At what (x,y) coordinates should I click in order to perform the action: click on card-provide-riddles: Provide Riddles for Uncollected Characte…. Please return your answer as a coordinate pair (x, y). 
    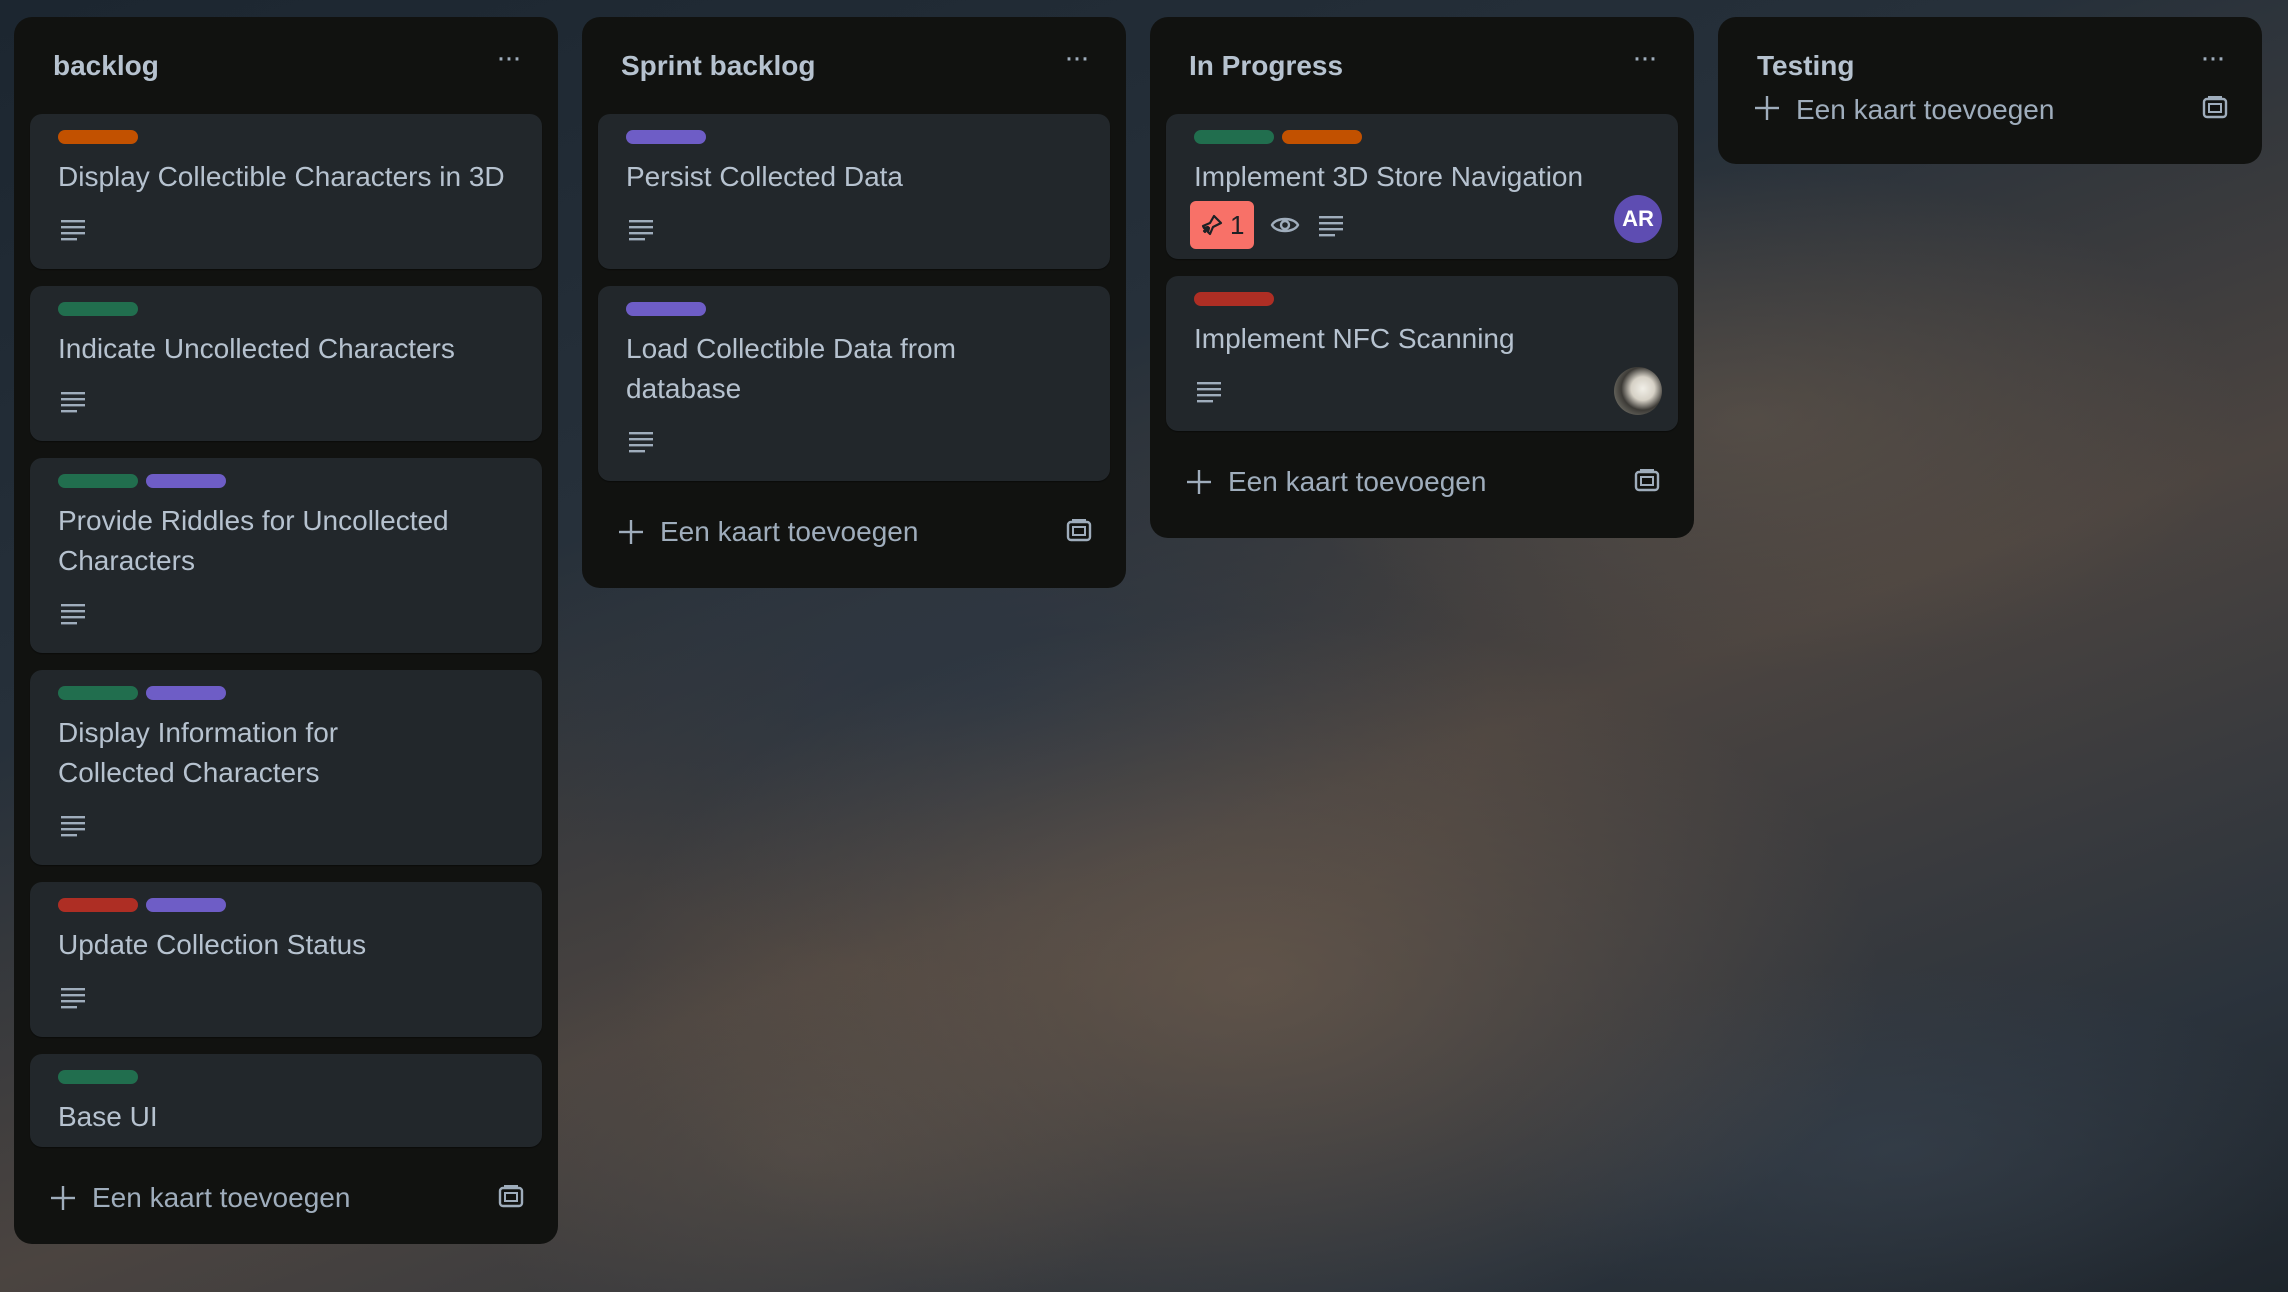
    Looking at the image, I should click on (286, 555).